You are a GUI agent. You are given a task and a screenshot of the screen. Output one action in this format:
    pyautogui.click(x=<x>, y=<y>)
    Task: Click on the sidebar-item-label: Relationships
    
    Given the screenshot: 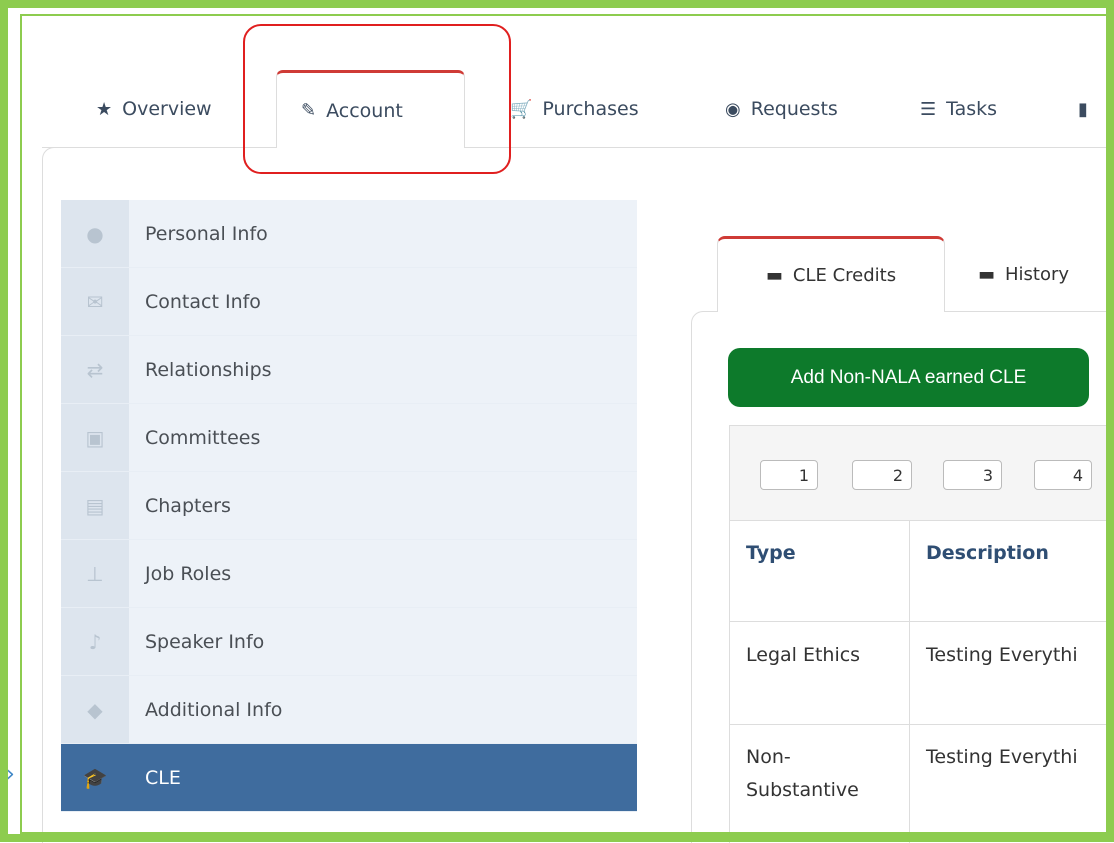 What is the action you would take?
    pyautogui.click(x=208, y=369)
    